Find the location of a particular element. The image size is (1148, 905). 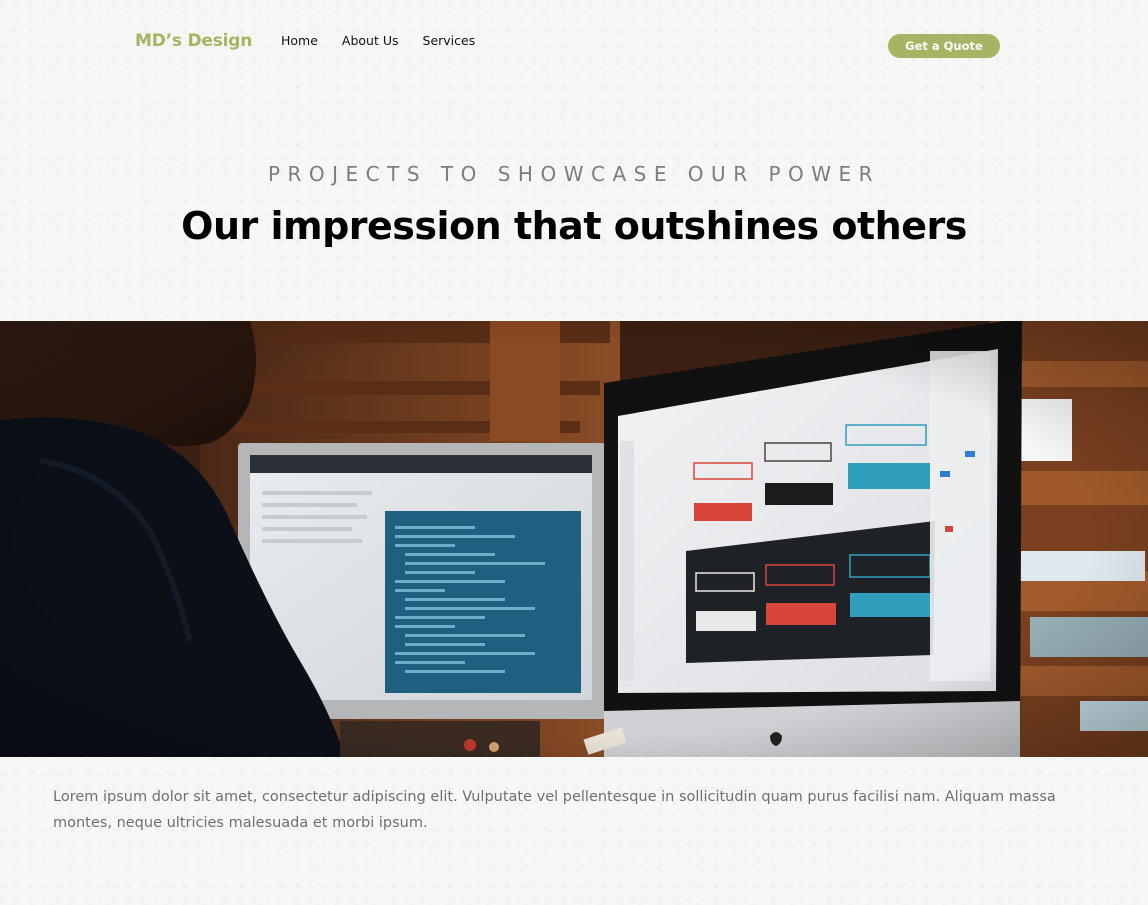

main-nav: Home About Us Services is located at coordinates (390, 40).